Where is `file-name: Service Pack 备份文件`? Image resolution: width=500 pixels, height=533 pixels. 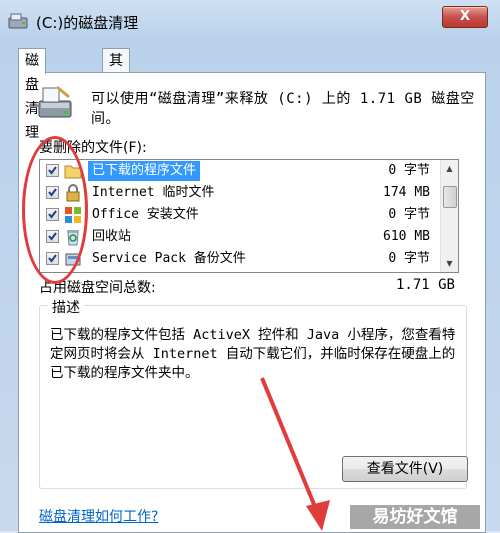
file-name: Service Pack 备份文件 is located at coordinates (169, 258).